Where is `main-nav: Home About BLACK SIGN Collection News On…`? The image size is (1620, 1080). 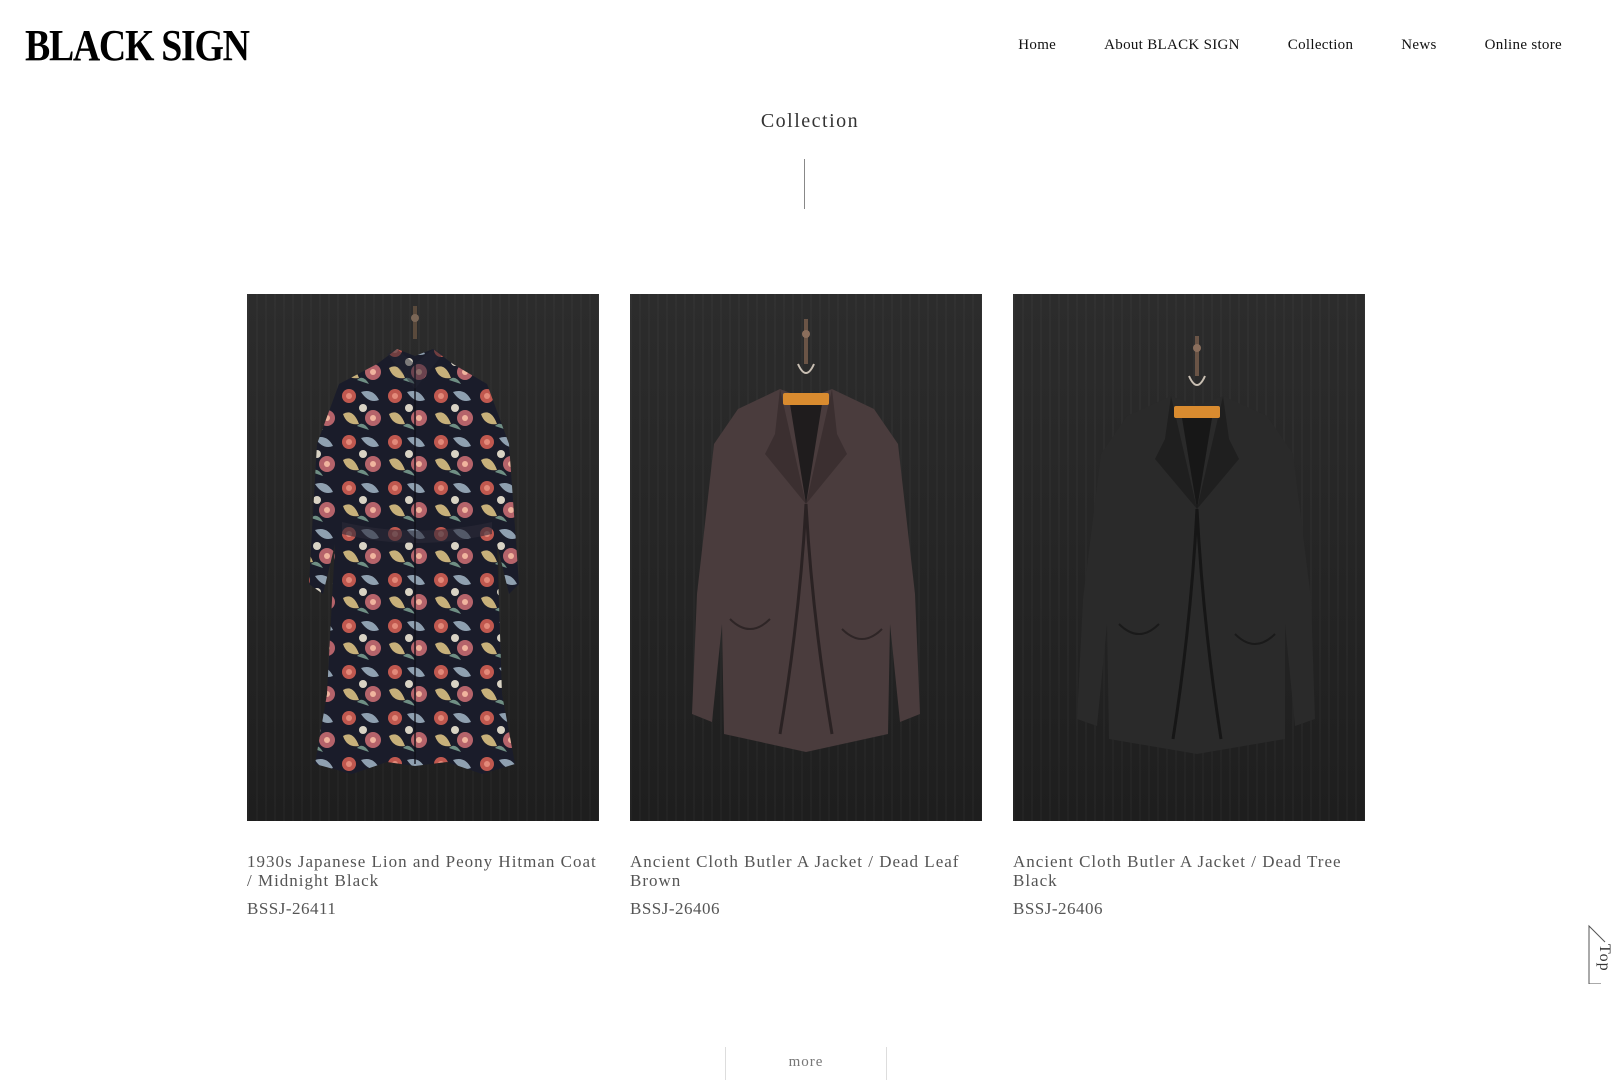
main-nav: Home About BLACK SIGN Collection News On… is located at coordinates (1290, 45).